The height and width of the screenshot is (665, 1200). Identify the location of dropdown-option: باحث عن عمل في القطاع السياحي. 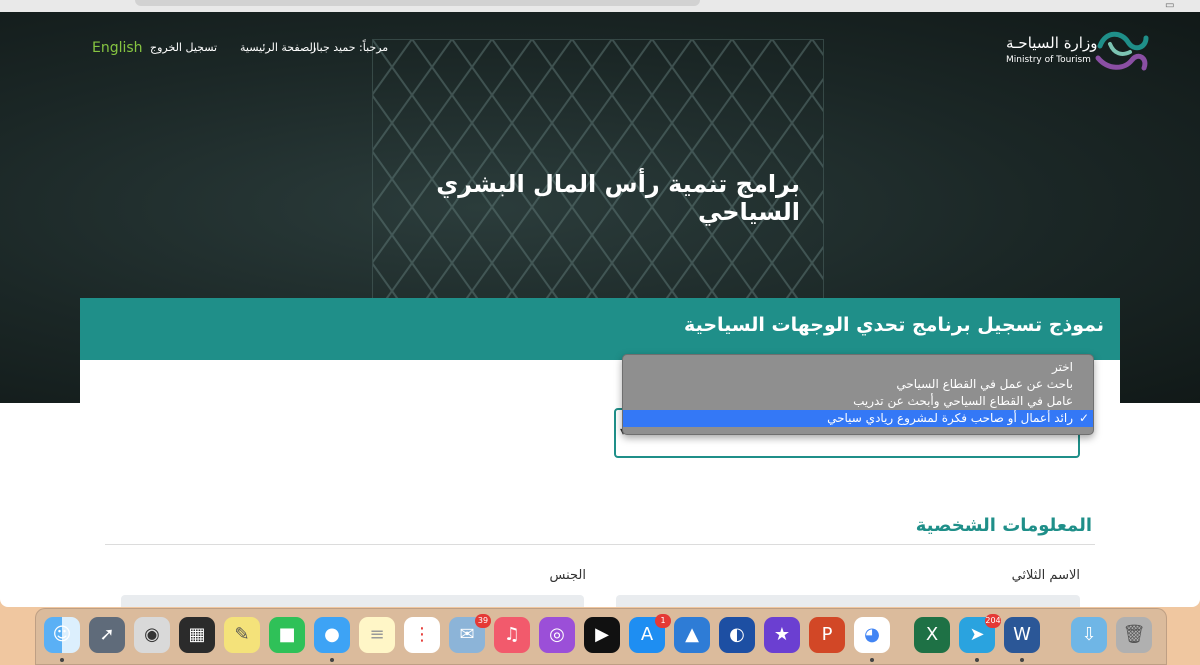
(858, 384).